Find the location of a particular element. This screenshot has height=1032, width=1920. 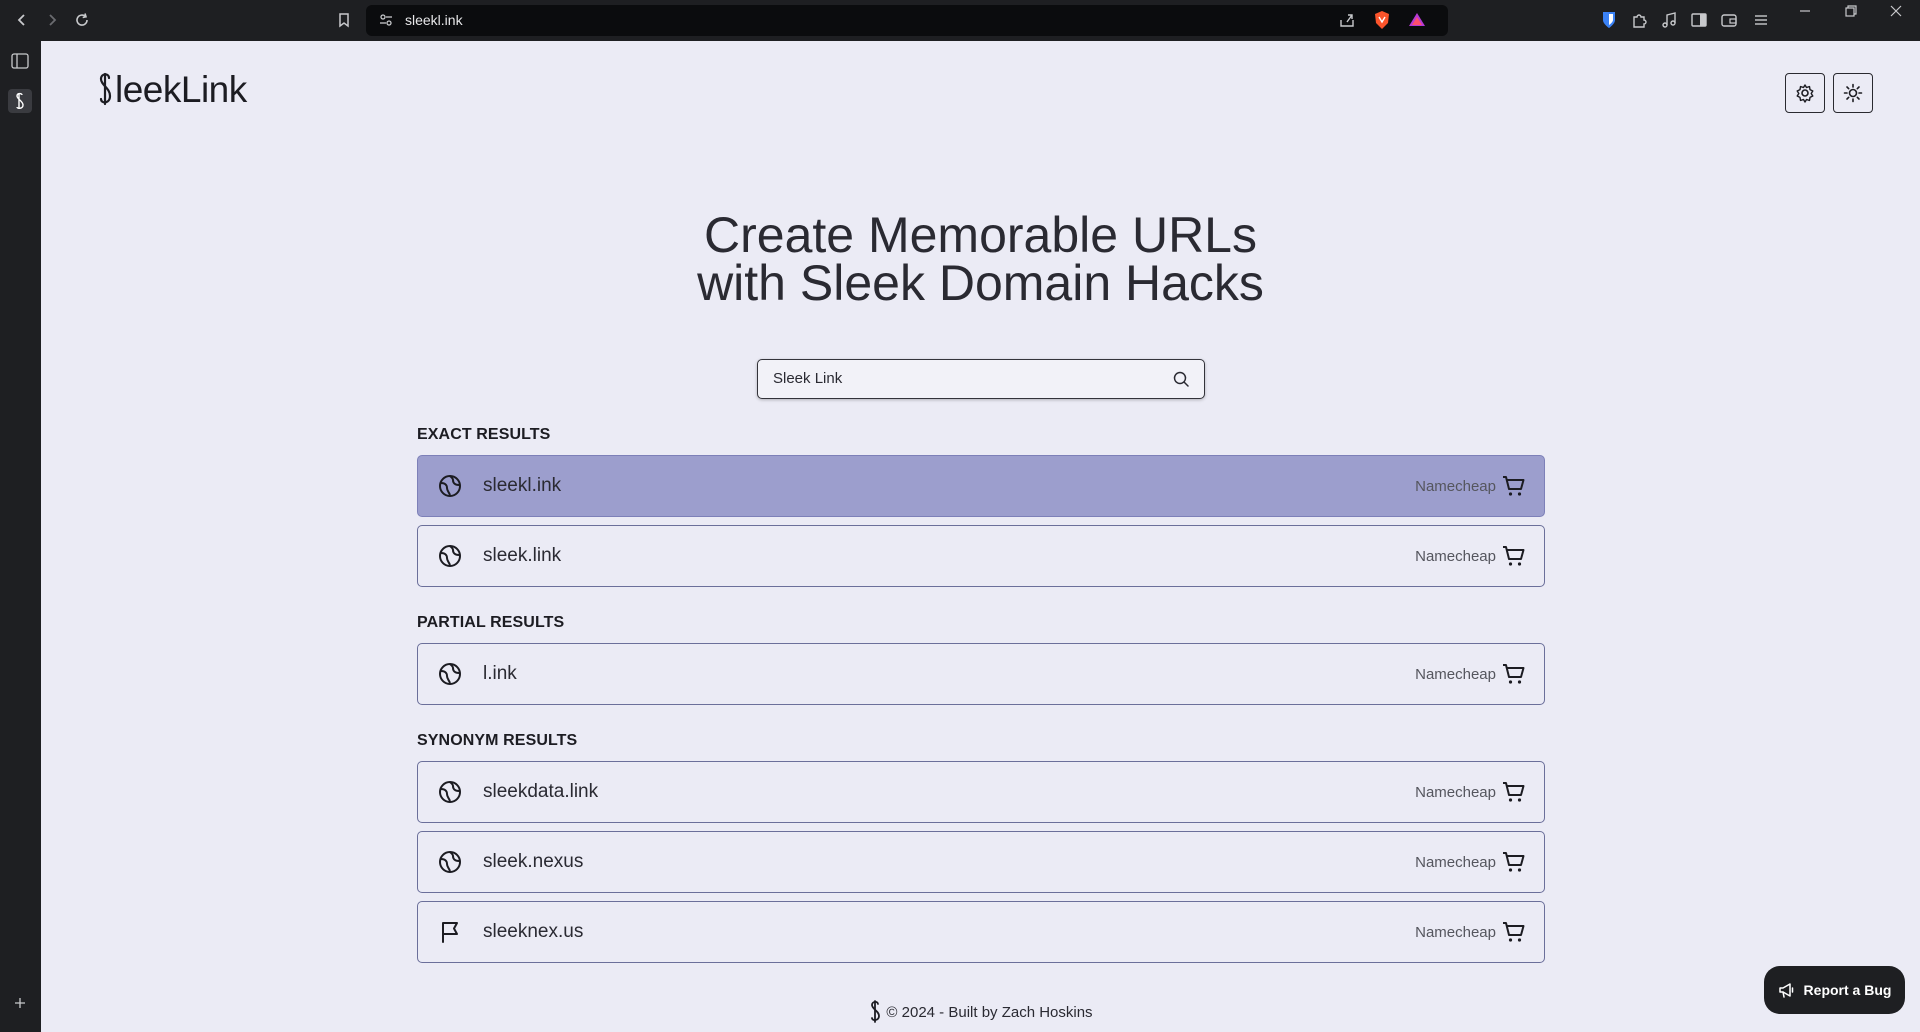

flag-icon is located at coordinates (450, 934).